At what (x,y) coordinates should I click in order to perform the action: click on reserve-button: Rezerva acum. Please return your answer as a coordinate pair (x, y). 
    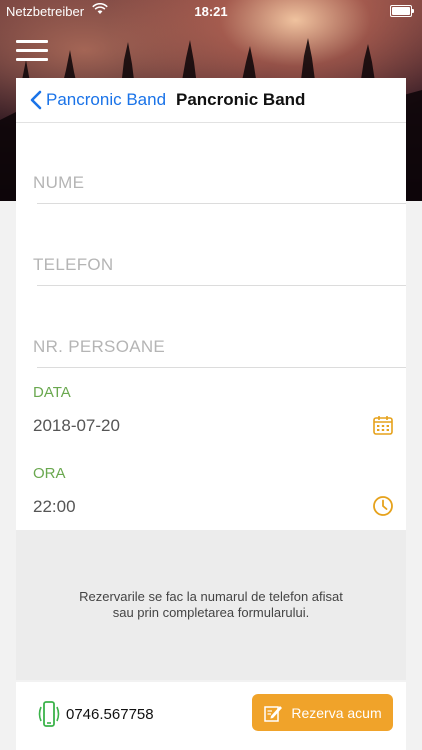
    Looking at the image, I should click on (322, 712).